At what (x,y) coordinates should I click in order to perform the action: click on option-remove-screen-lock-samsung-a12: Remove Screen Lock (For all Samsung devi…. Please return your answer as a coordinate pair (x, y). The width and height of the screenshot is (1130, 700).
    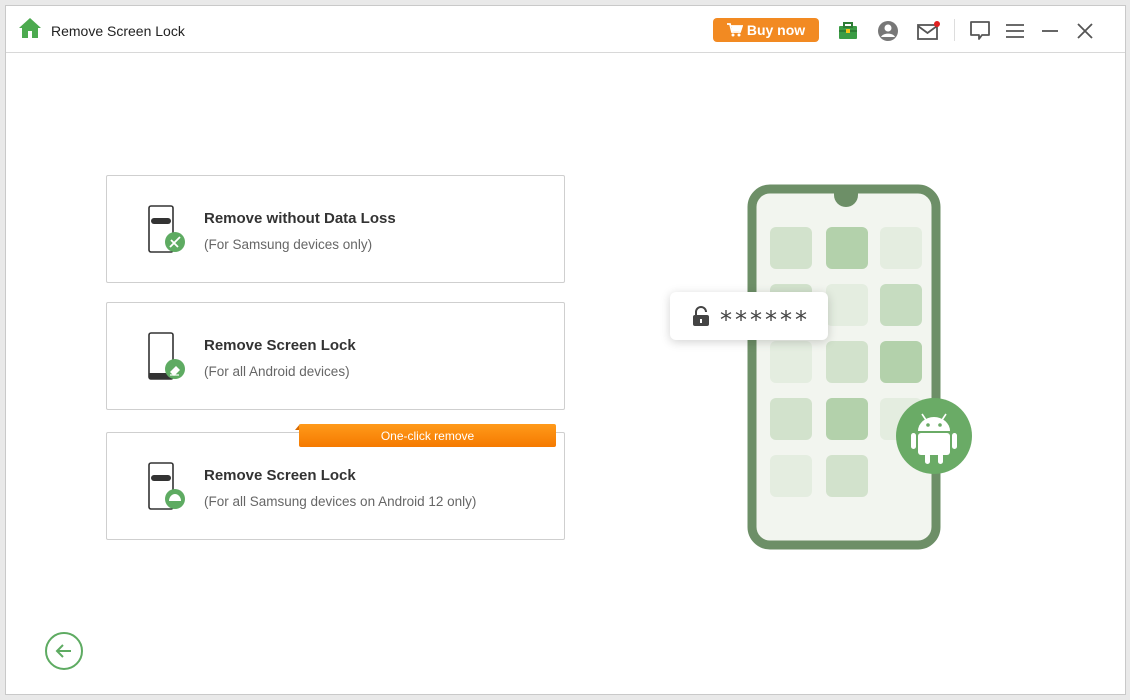
    Looking at the image, I should click on (335, 486).